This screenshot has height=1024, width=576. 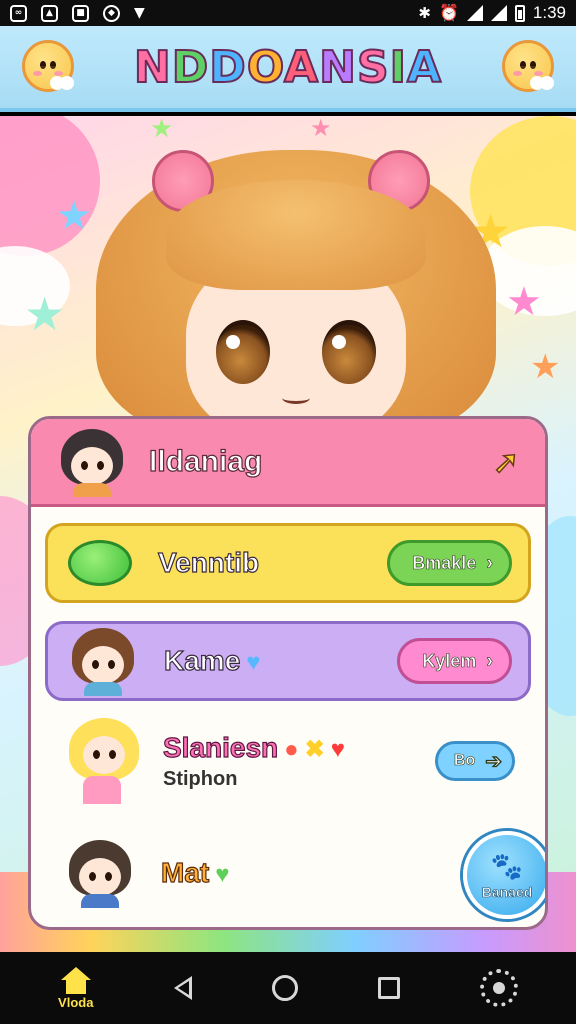 I want to click on floating-action-button: 🐾 Banaed, so click(x=504, y=875).